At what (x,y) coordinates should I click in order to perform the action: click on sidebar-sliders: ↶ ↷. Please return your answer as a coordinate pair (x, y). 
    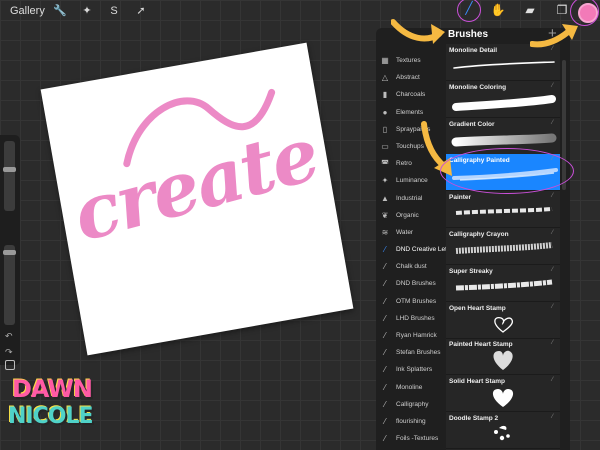
    Looking at the image, I should click on (10, 252).